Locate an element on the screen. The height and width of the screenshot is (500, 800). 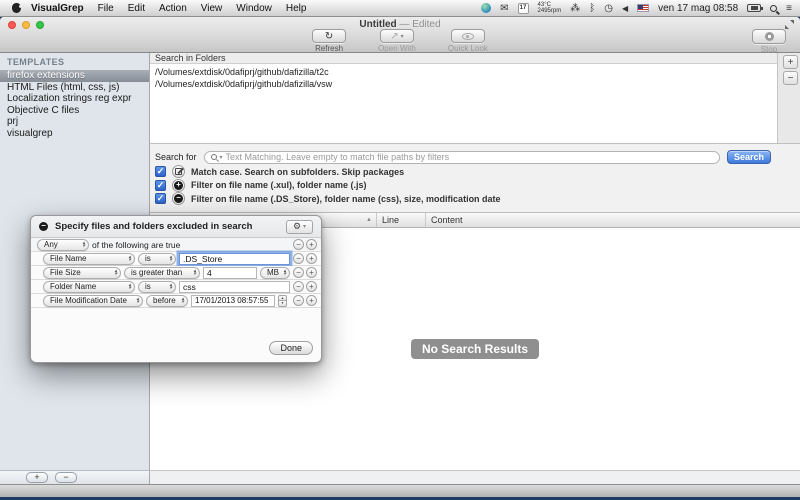
folders-header: Search in Folders is located at coordinates (464, 58).